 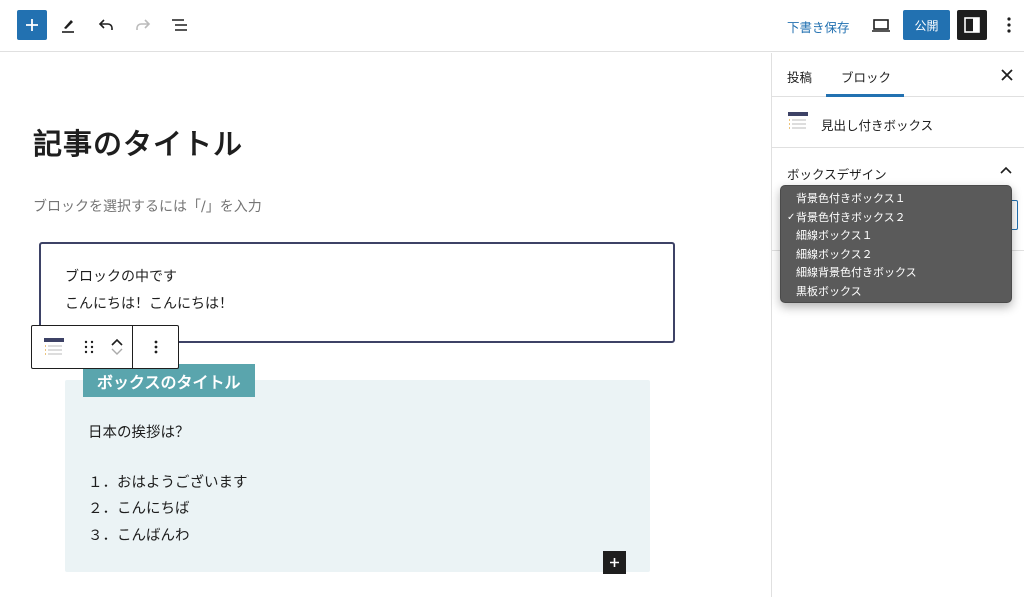 I want to click on save-draft-button: 下書き保存, so click(x=818, y=26).